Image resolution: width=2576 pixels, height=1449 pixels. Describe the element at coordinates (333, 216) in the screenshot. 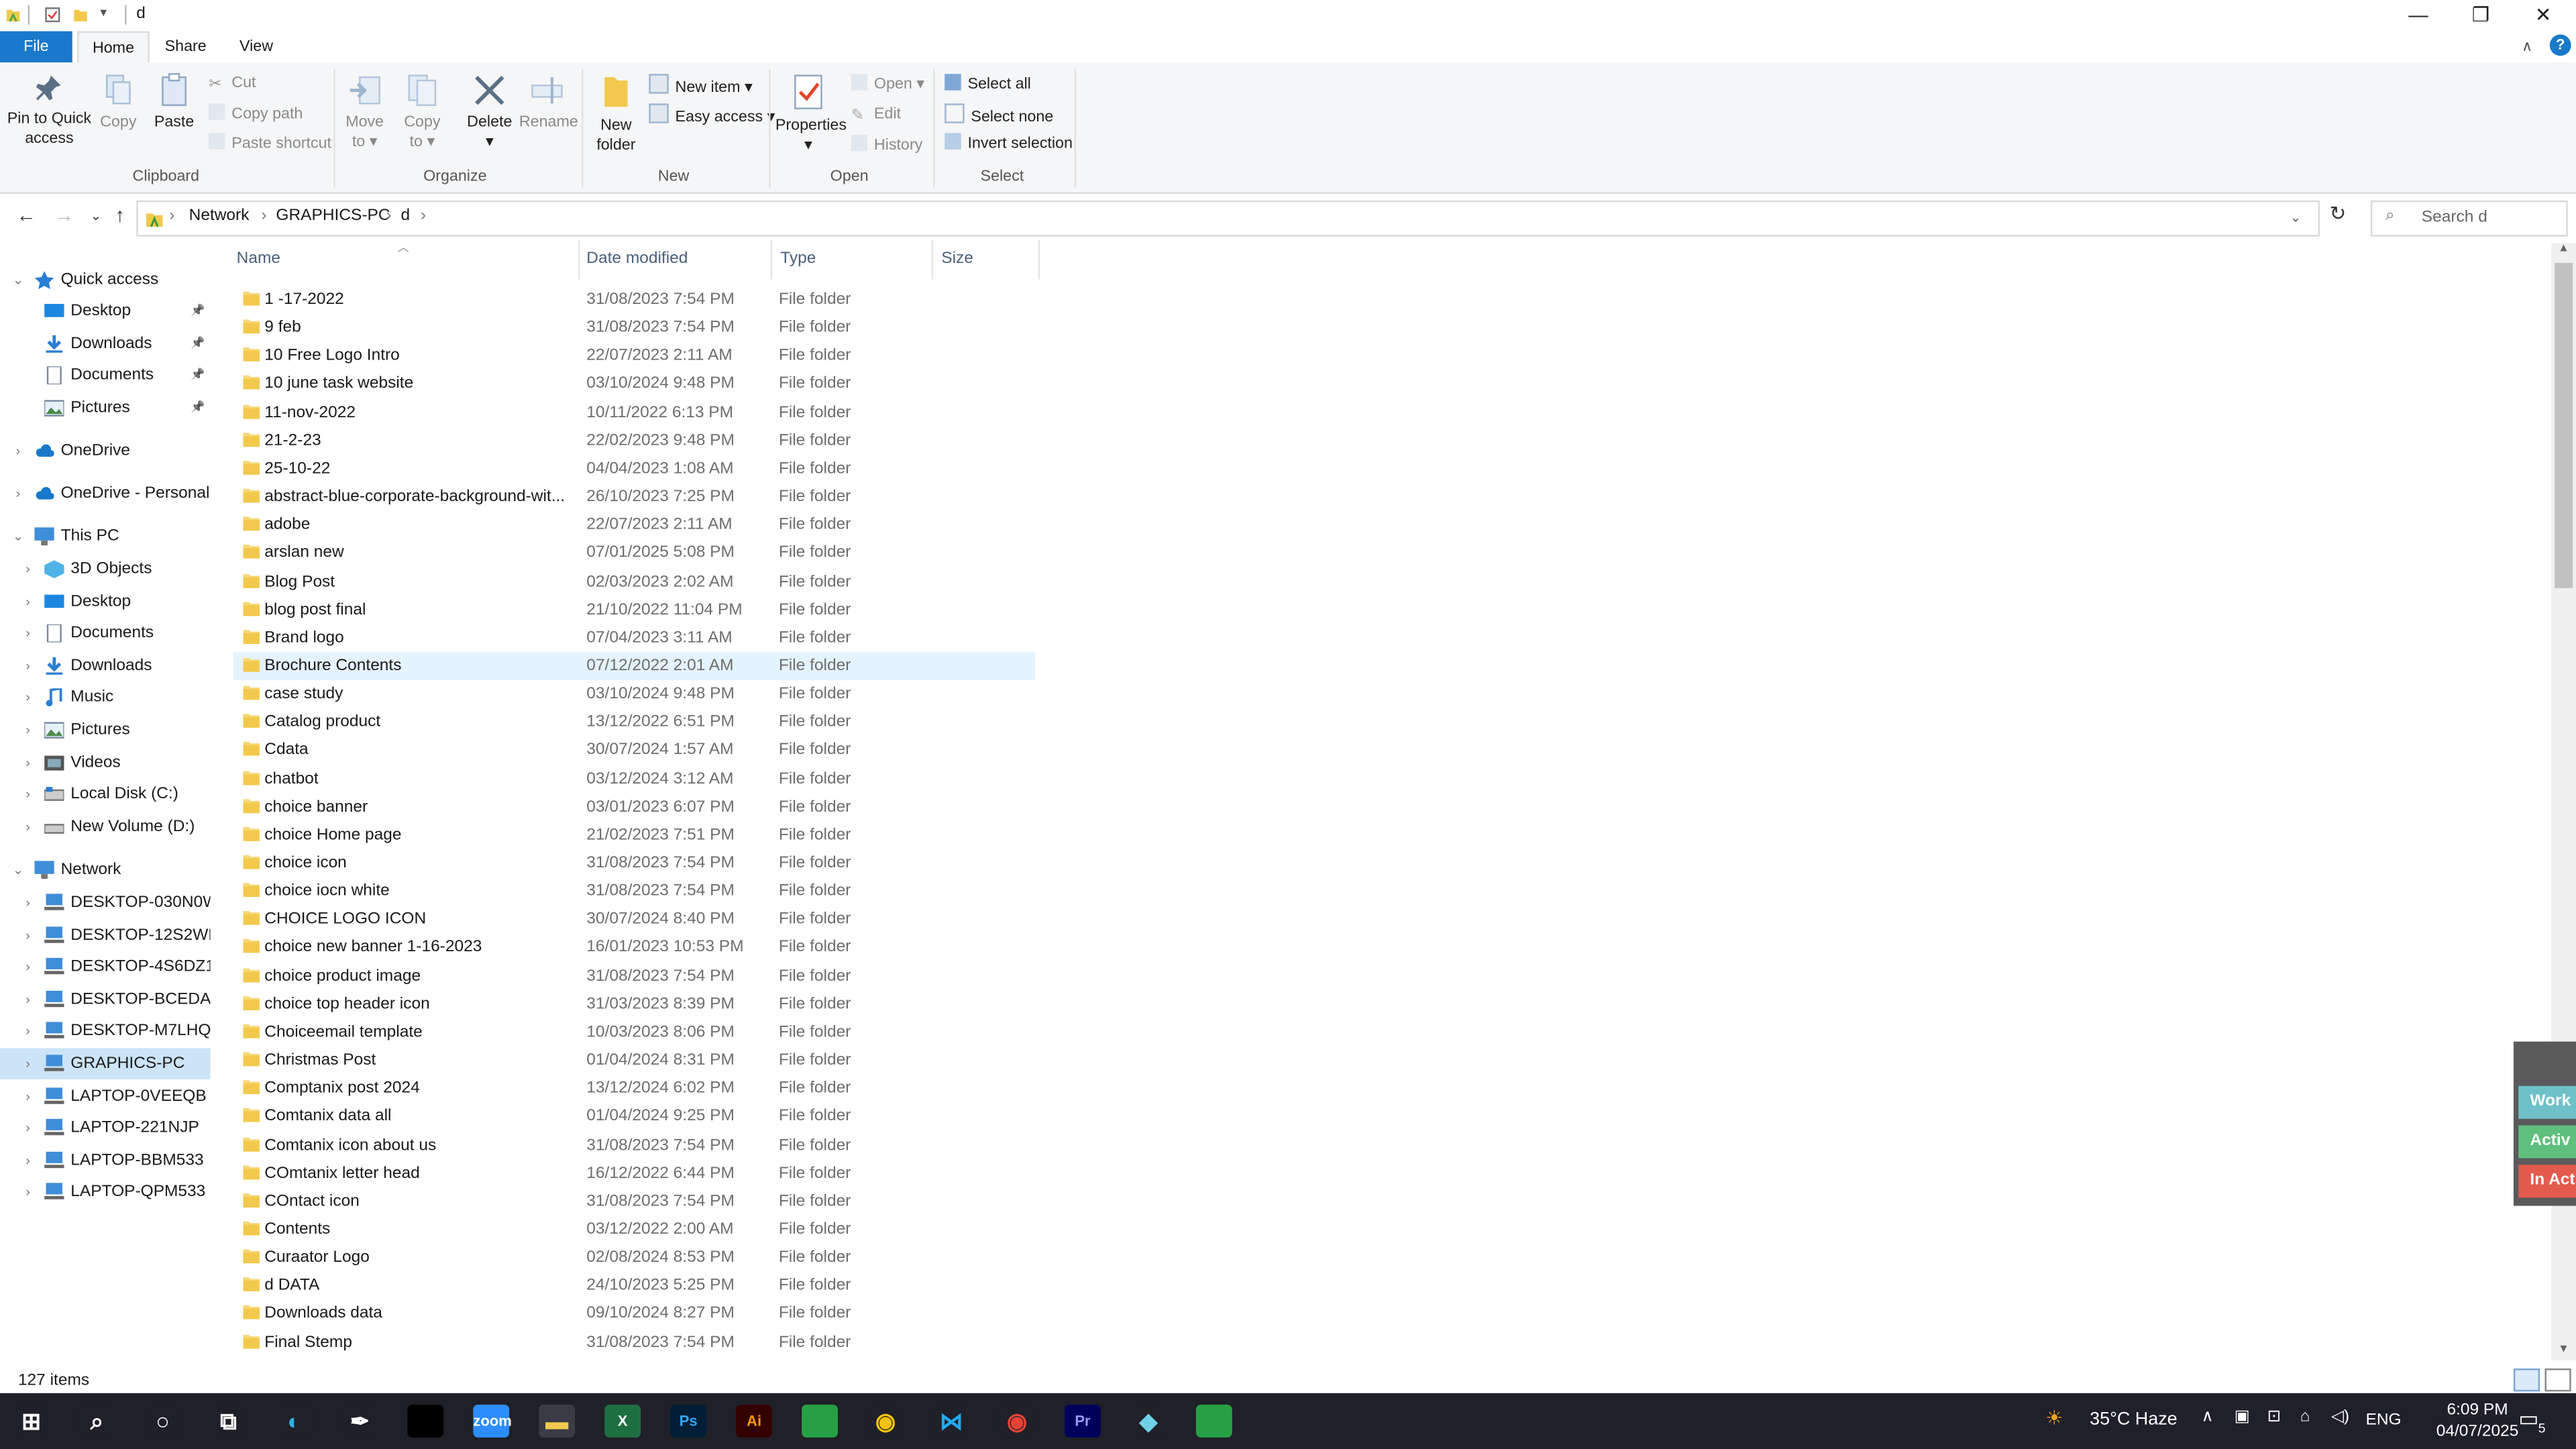

I see `breadcrumb-graphics-pc: GRAPHICS-PC` at that location.